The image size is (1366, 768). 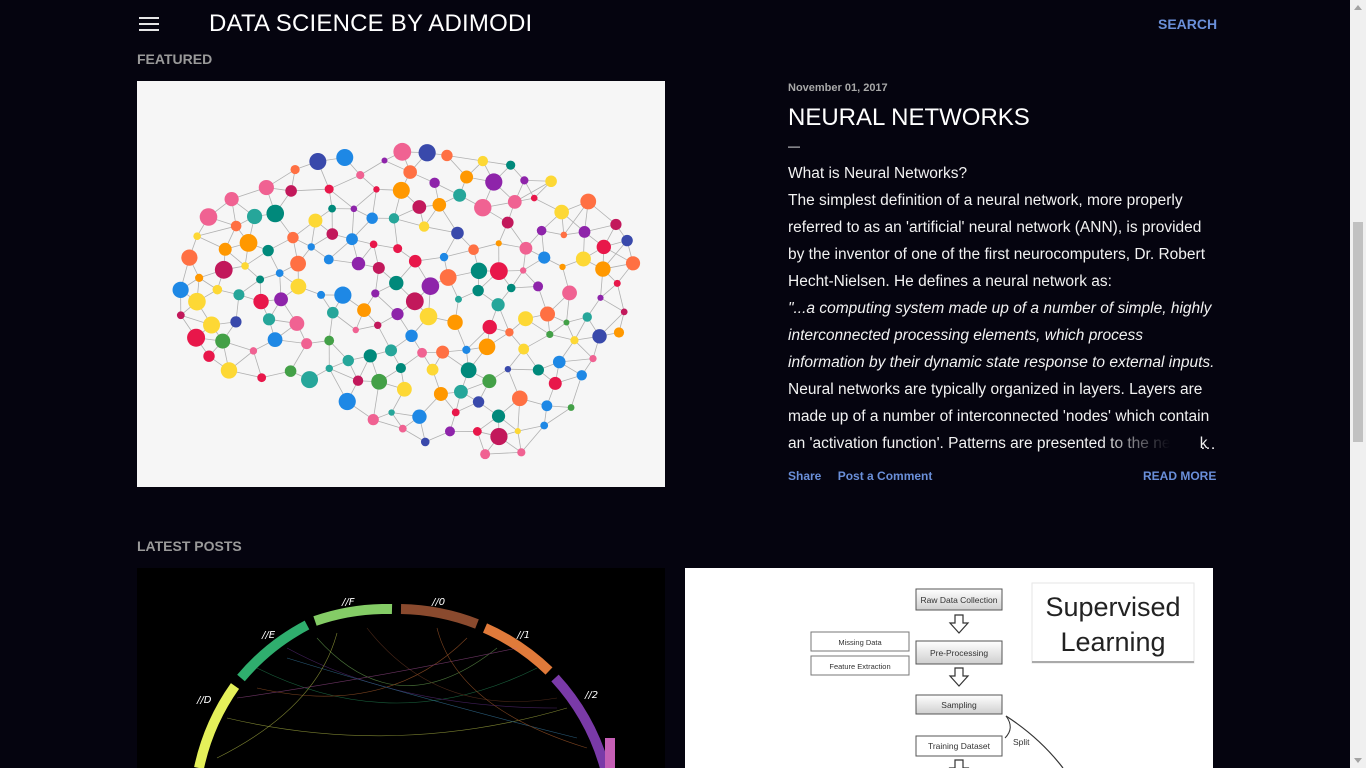 I want to click on post-subheading: What is Neural Networks?, so click(x=878, y=173).